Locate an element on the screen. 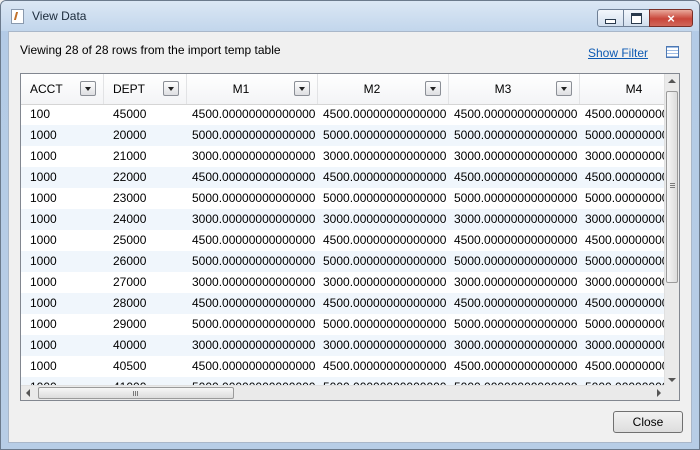 The image size is (700, 450). column-header-label: ACCT is located at coordinates (46, 89).